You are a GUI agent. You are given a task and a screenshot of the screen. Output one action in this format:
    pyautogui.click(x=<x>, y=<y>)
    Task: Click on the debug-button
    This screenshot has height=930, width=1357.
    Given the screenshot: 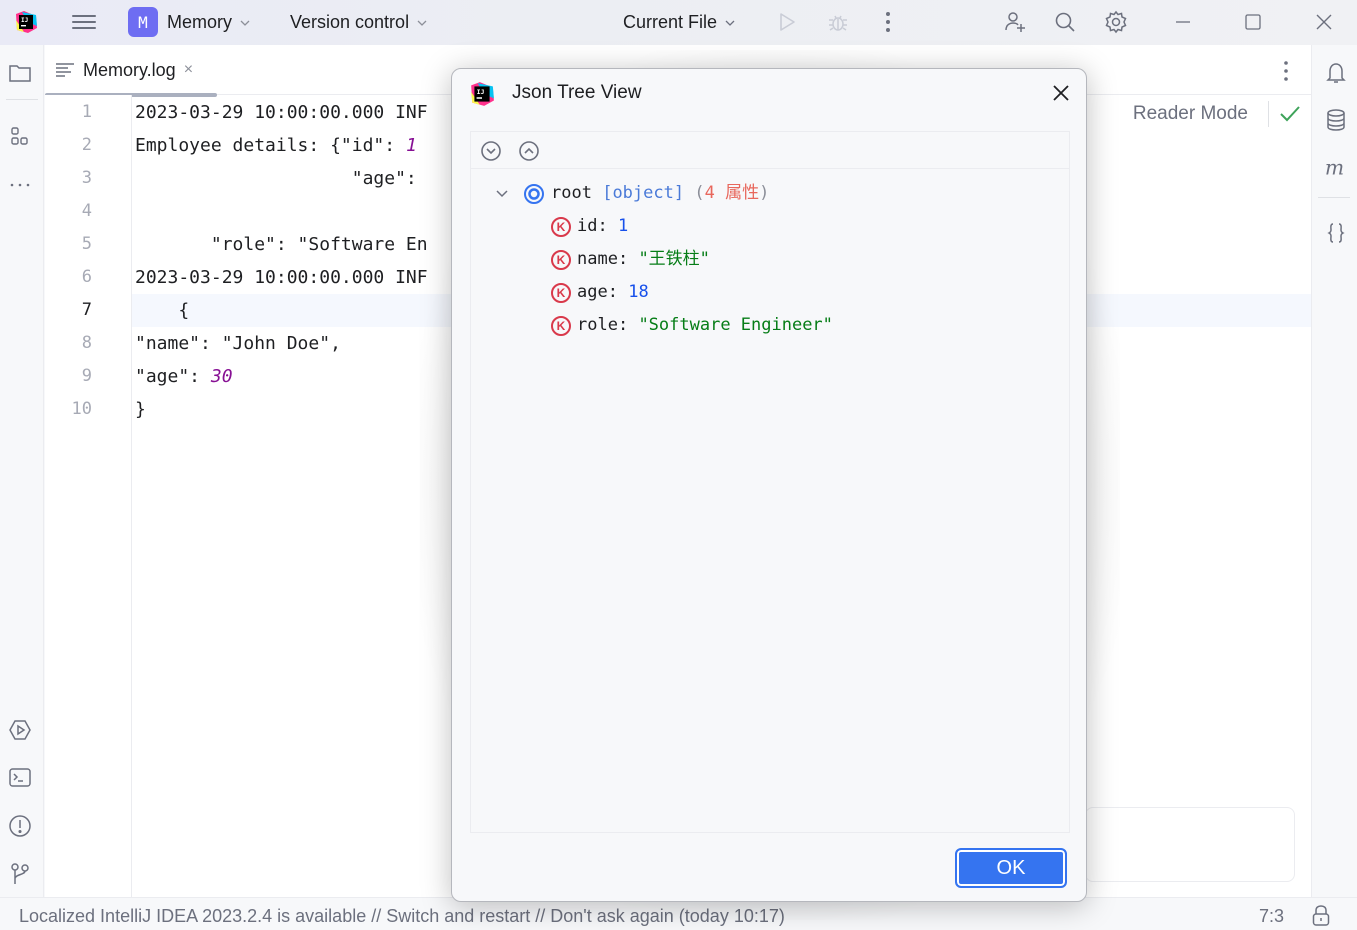 What is the action you would take?
    pyautogui.click(x=838, y=22)
    